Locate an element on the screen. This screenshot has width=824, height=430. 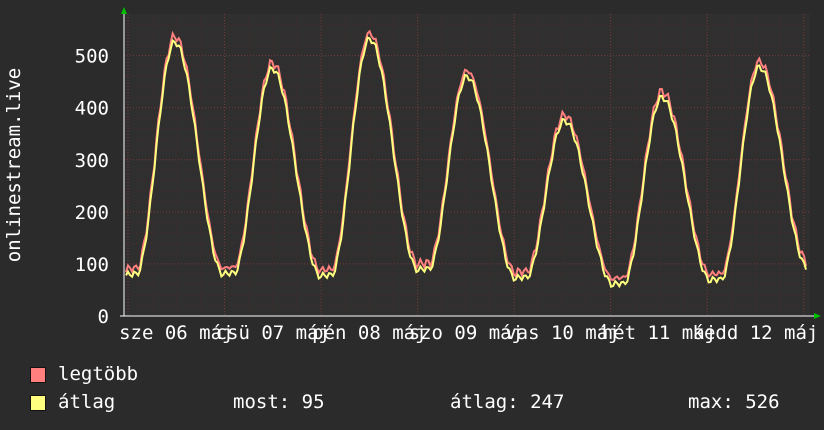
x-tick-label: kedd 12 máj is located at coordinates (756, 333).